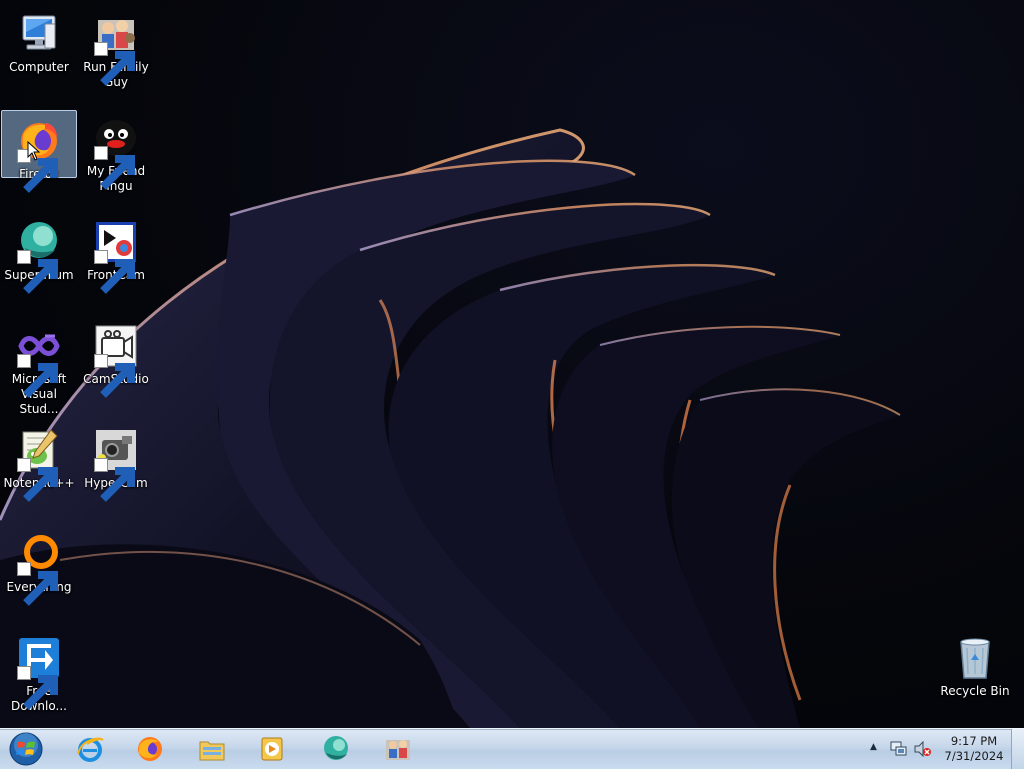 The height and width of the screenshot is (769, 1024). I want to click on start-button, so click(26, 749).